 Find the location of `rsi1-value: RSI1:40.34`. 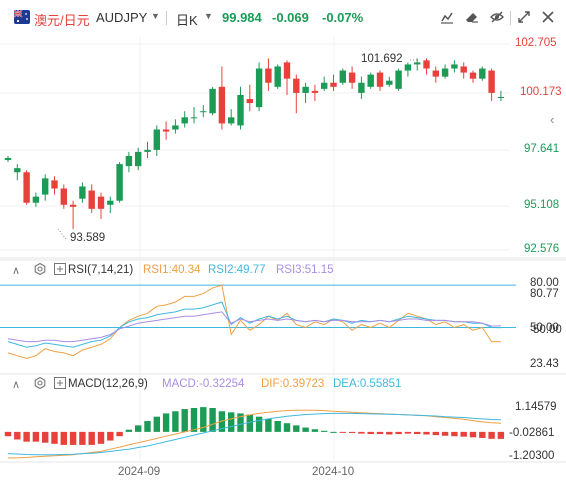

rsi1-value: RSI1:40.34 is located at coordinates (172, 270).